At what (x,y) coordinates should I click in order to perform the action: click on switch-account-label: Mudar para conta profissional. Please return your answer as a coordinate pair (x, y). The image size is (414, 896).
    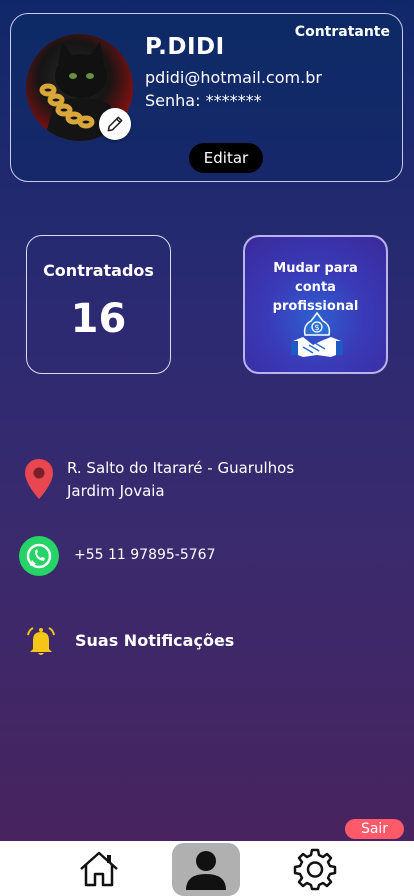
    Looking at the image, I should click on (315, 287).